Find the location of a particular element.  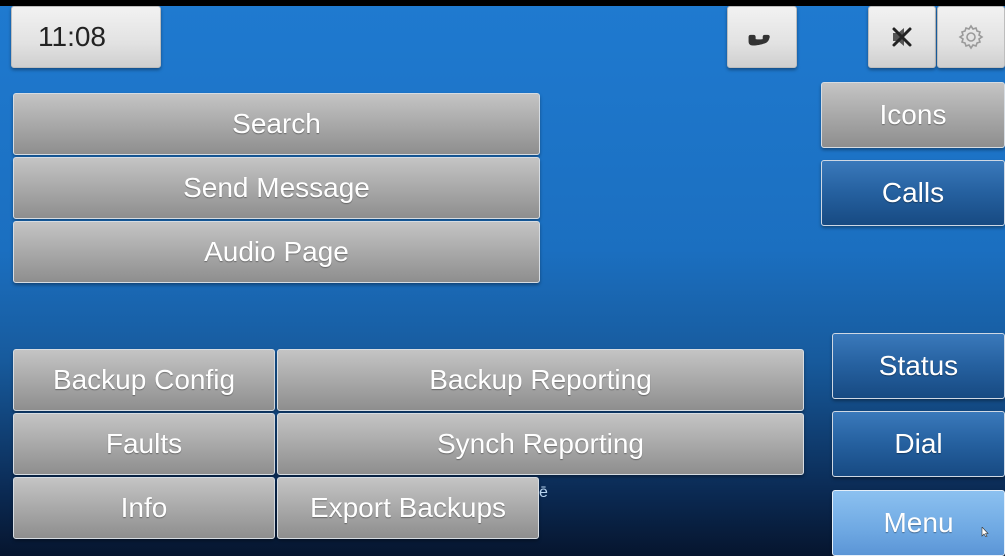

backup-config-button-label: Backup Config is located at coordinates (144, 379).